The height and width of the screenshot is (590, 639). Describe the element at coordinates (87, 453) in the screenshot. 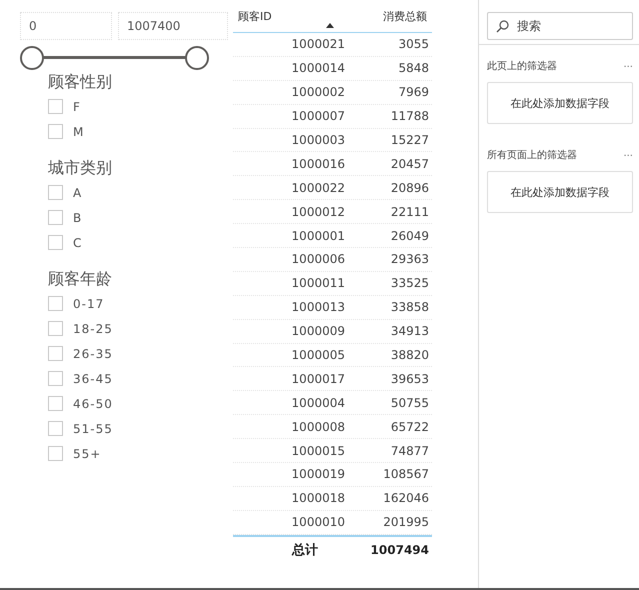

I see `option-label: 55+` at that location.